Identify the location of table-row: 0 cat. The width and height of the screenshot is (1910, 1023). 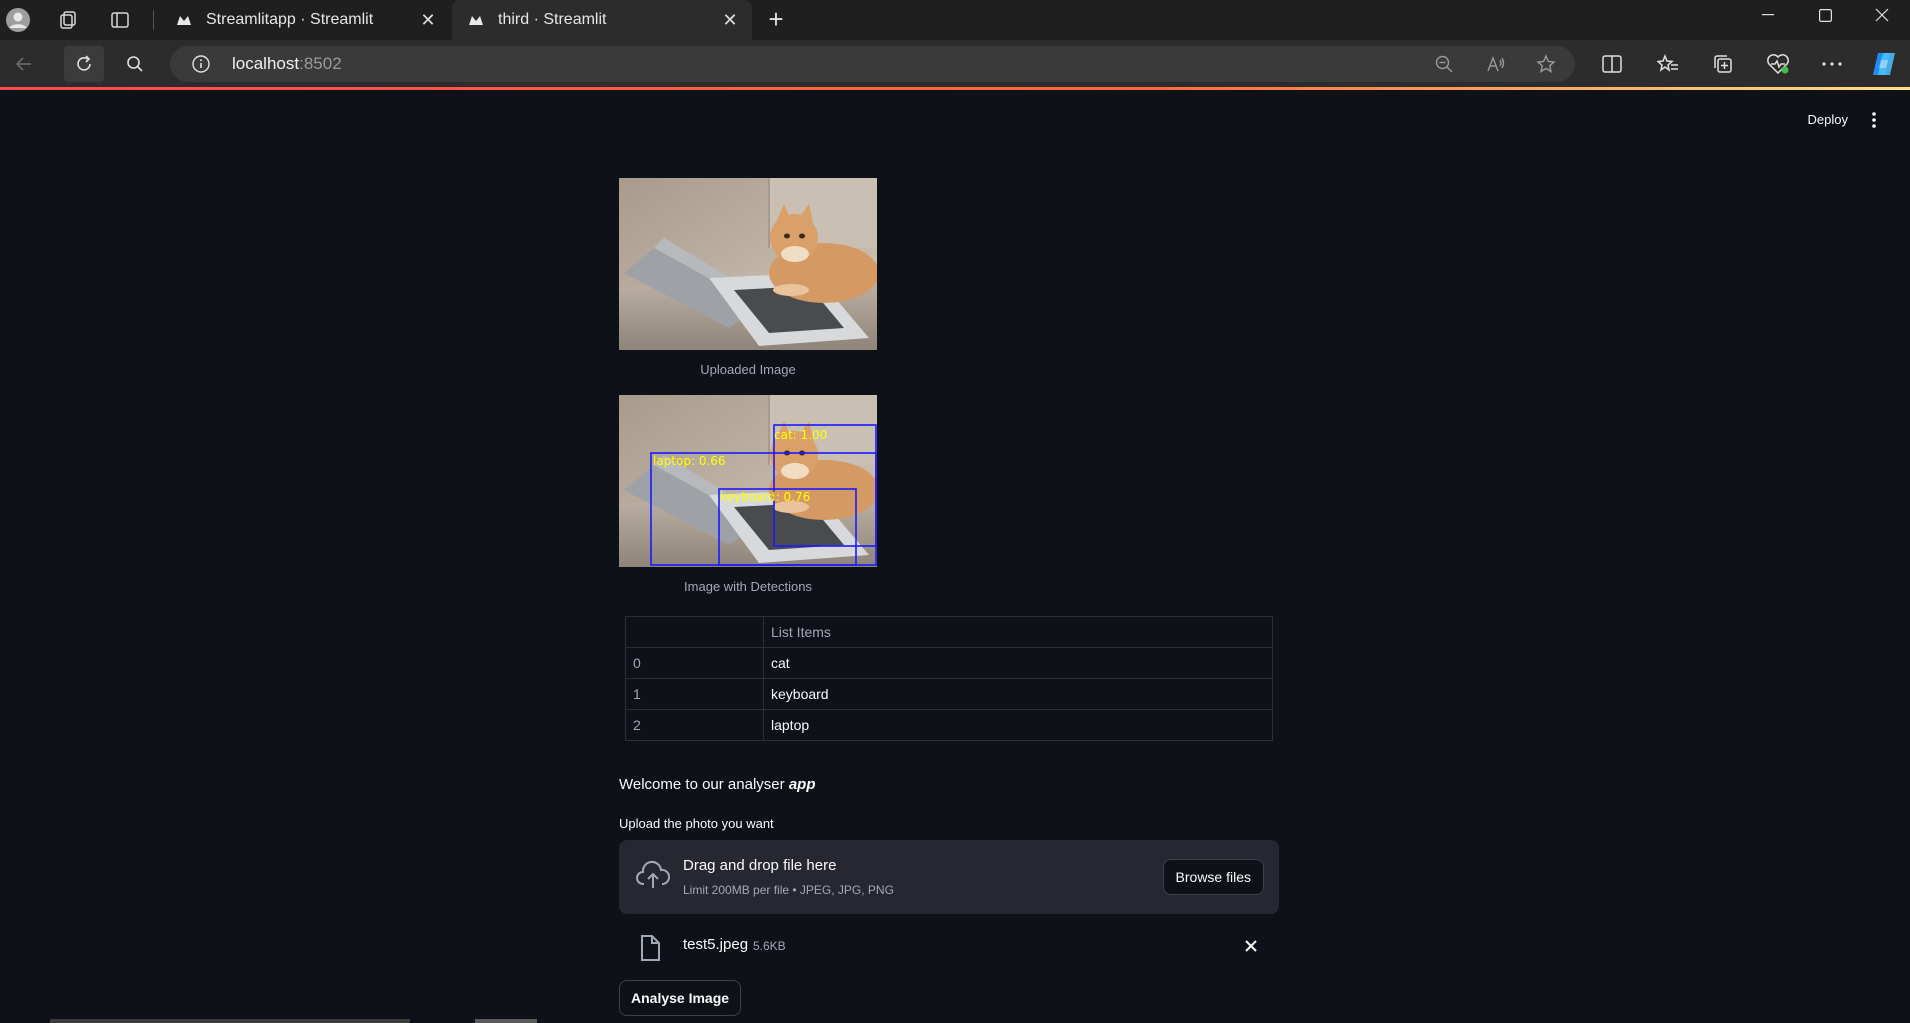
(949, 663).